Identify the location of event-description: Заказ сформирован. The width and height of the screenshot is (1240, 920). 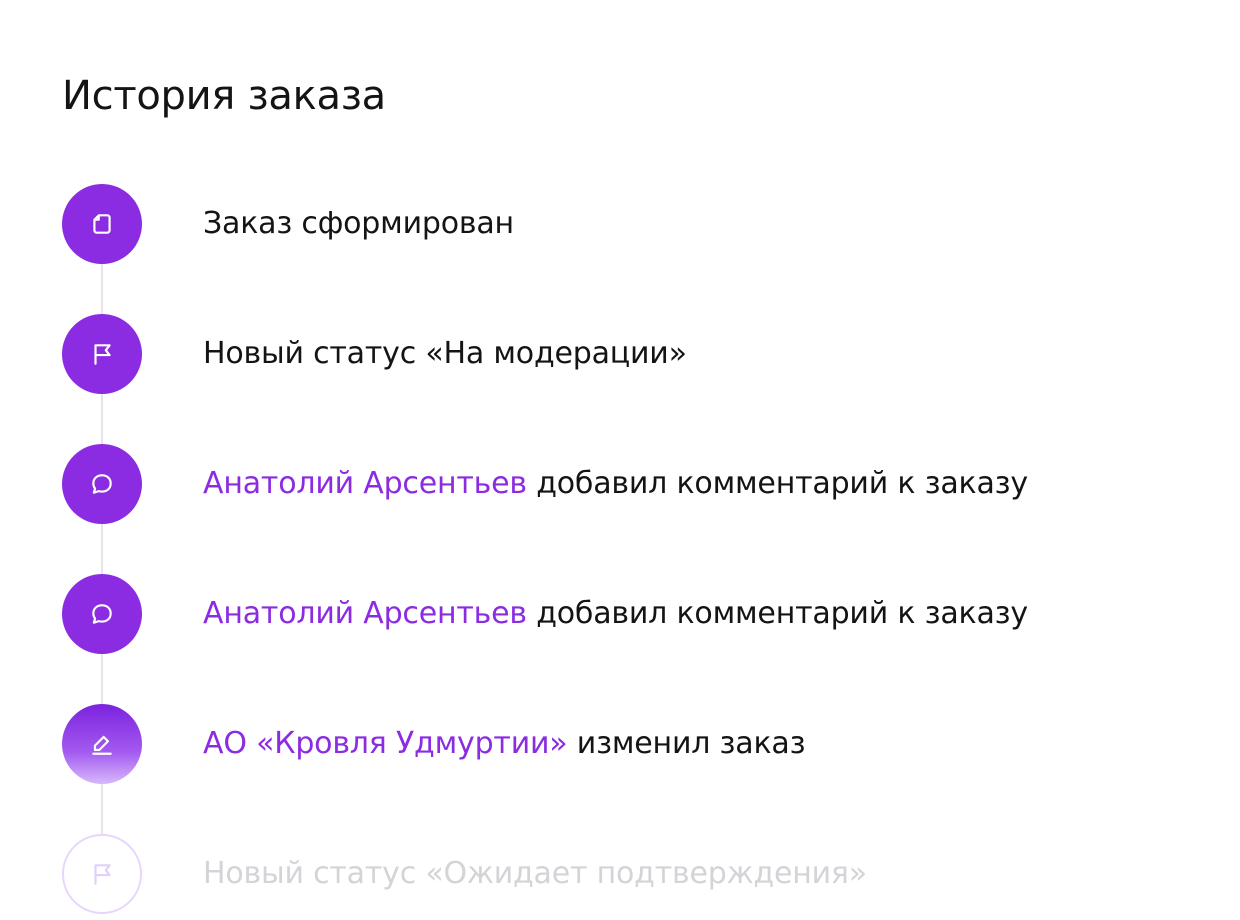
(358, 223).